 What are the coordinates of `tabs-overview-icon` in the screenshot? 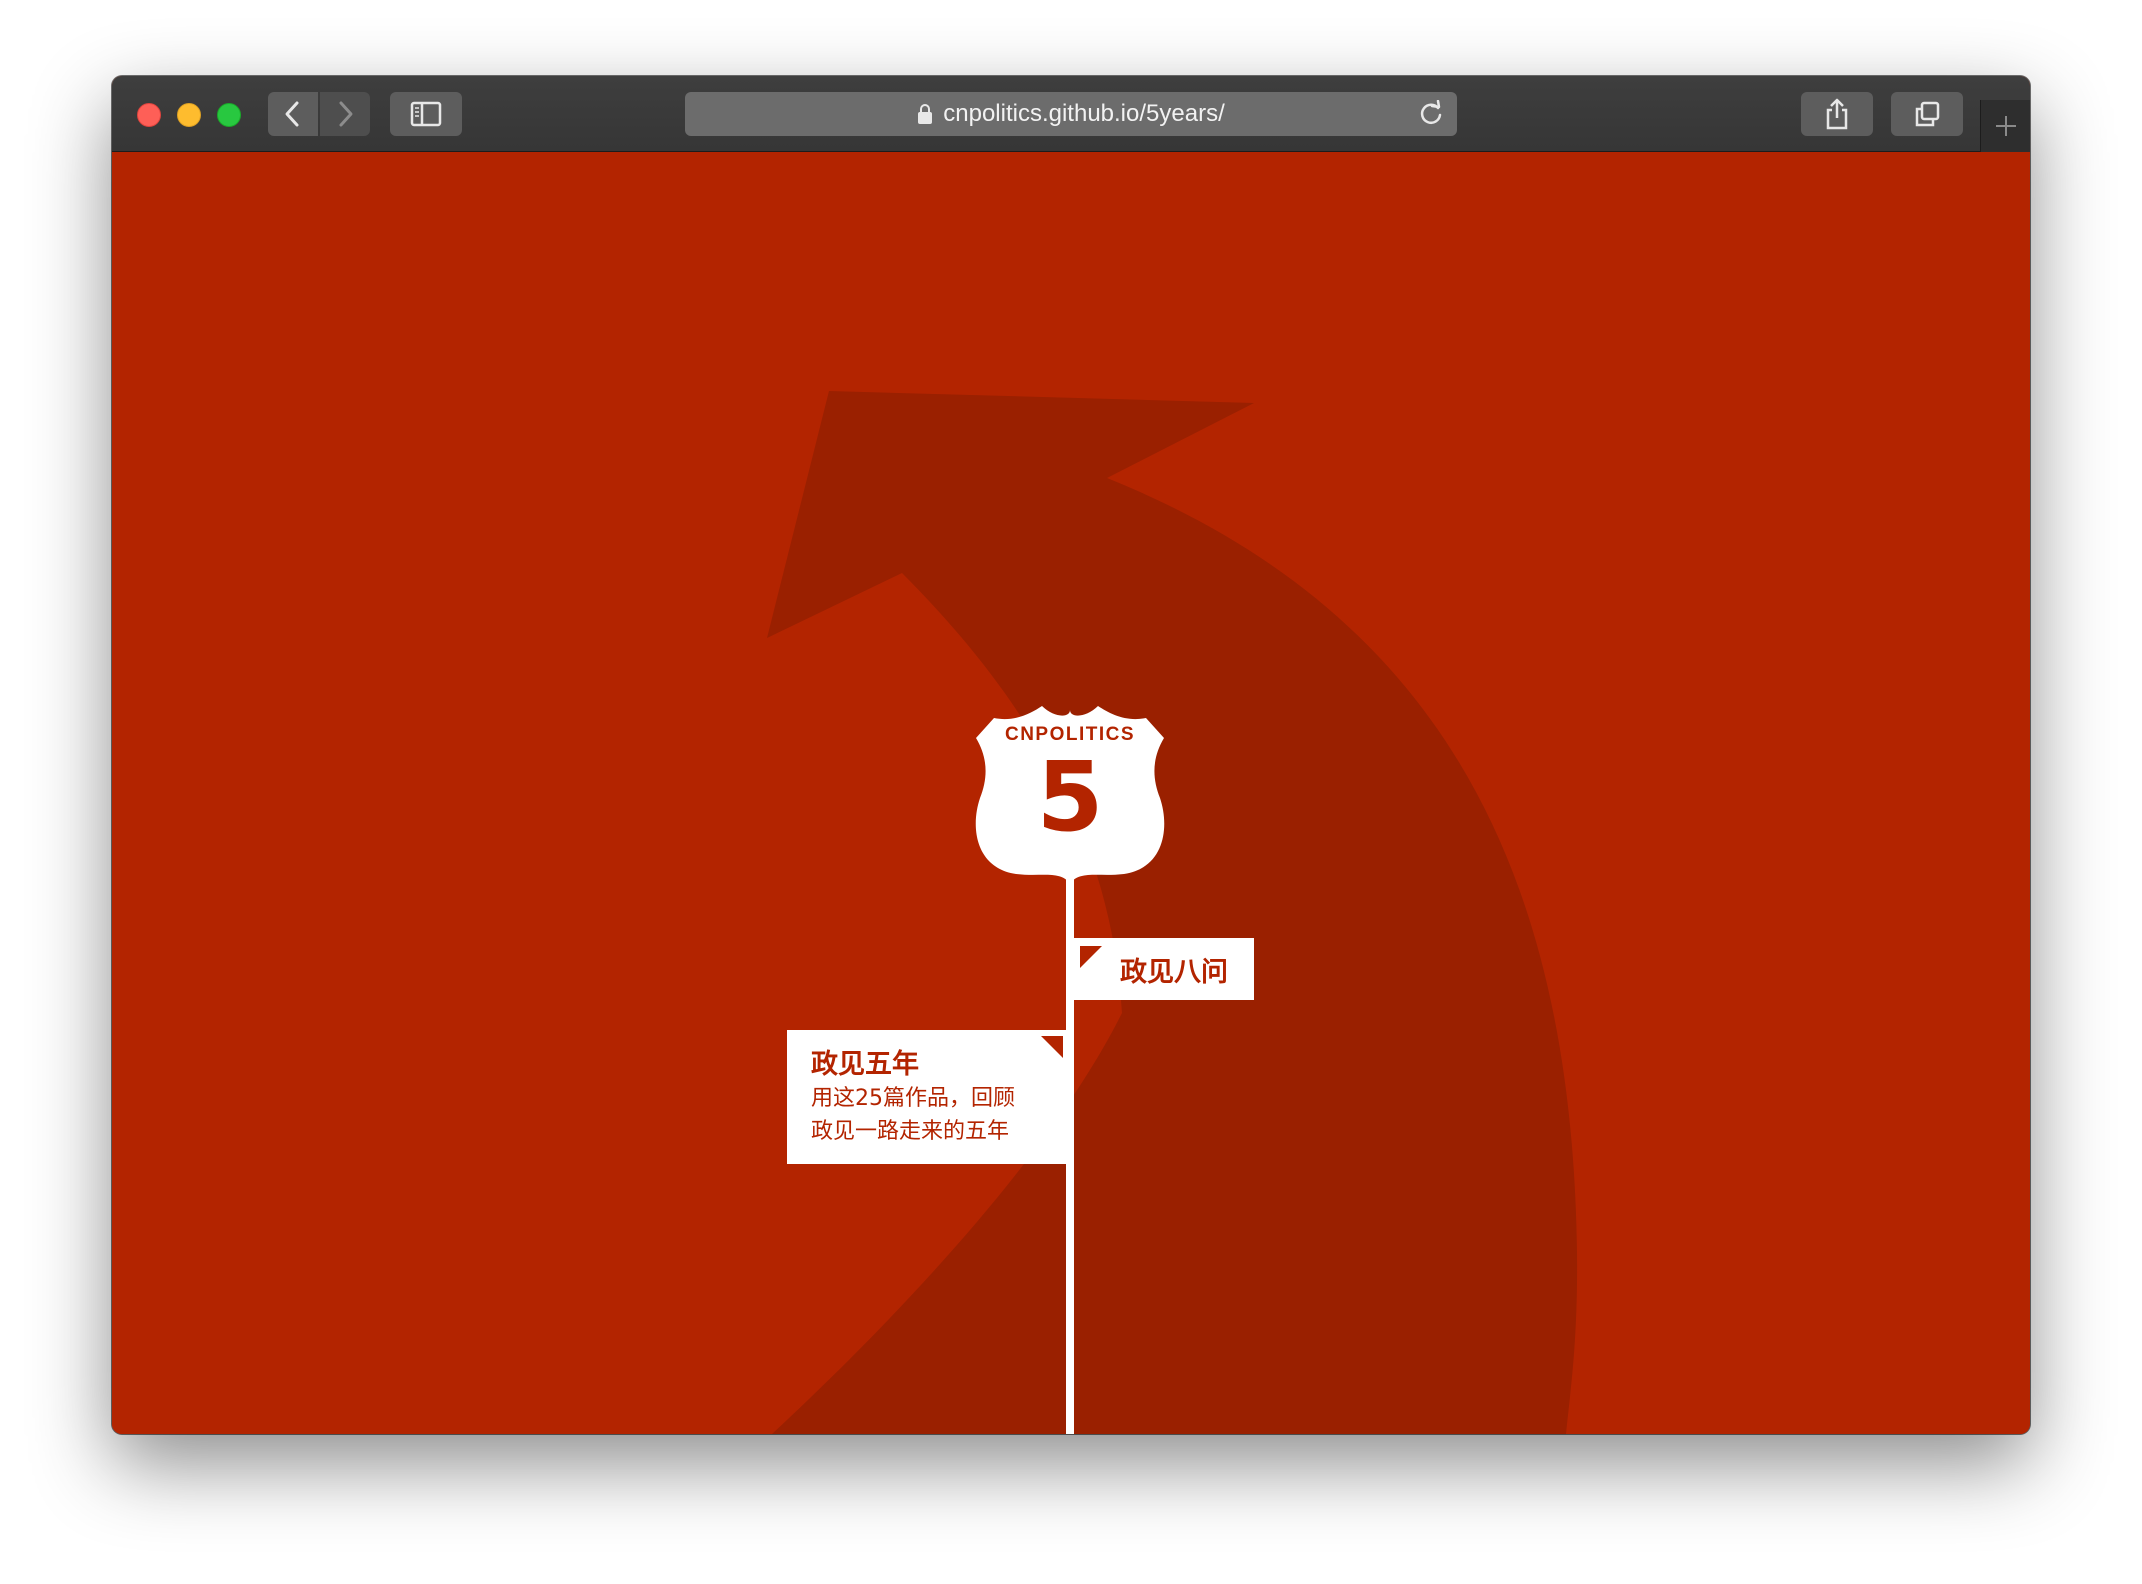 It's located at (1927, 114).